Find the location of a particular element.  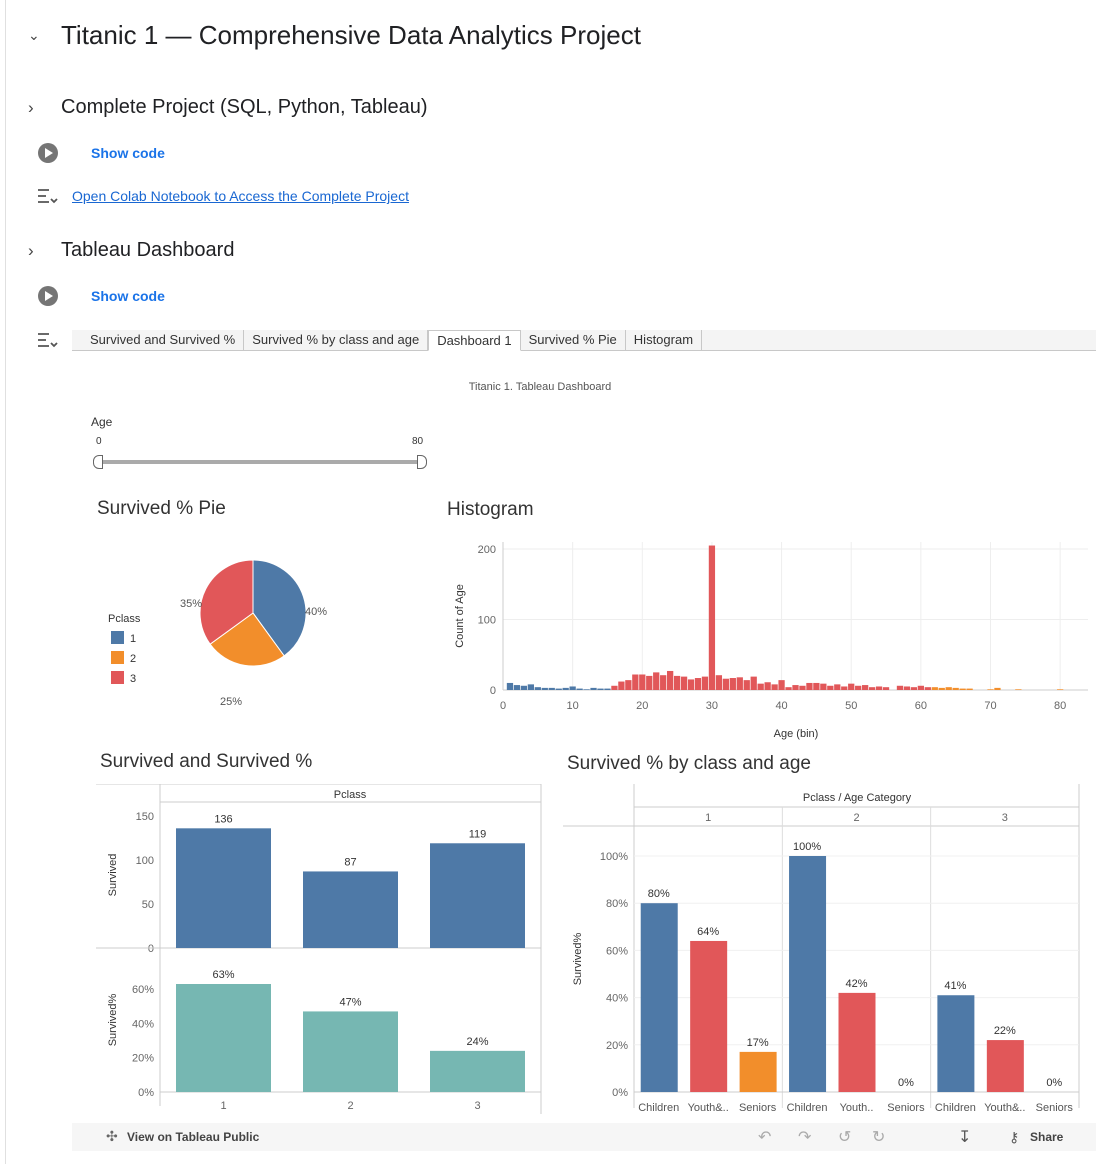

dashboard-title: Titanic 1. Tableau Dashboard is located at coordinates (540, 387).